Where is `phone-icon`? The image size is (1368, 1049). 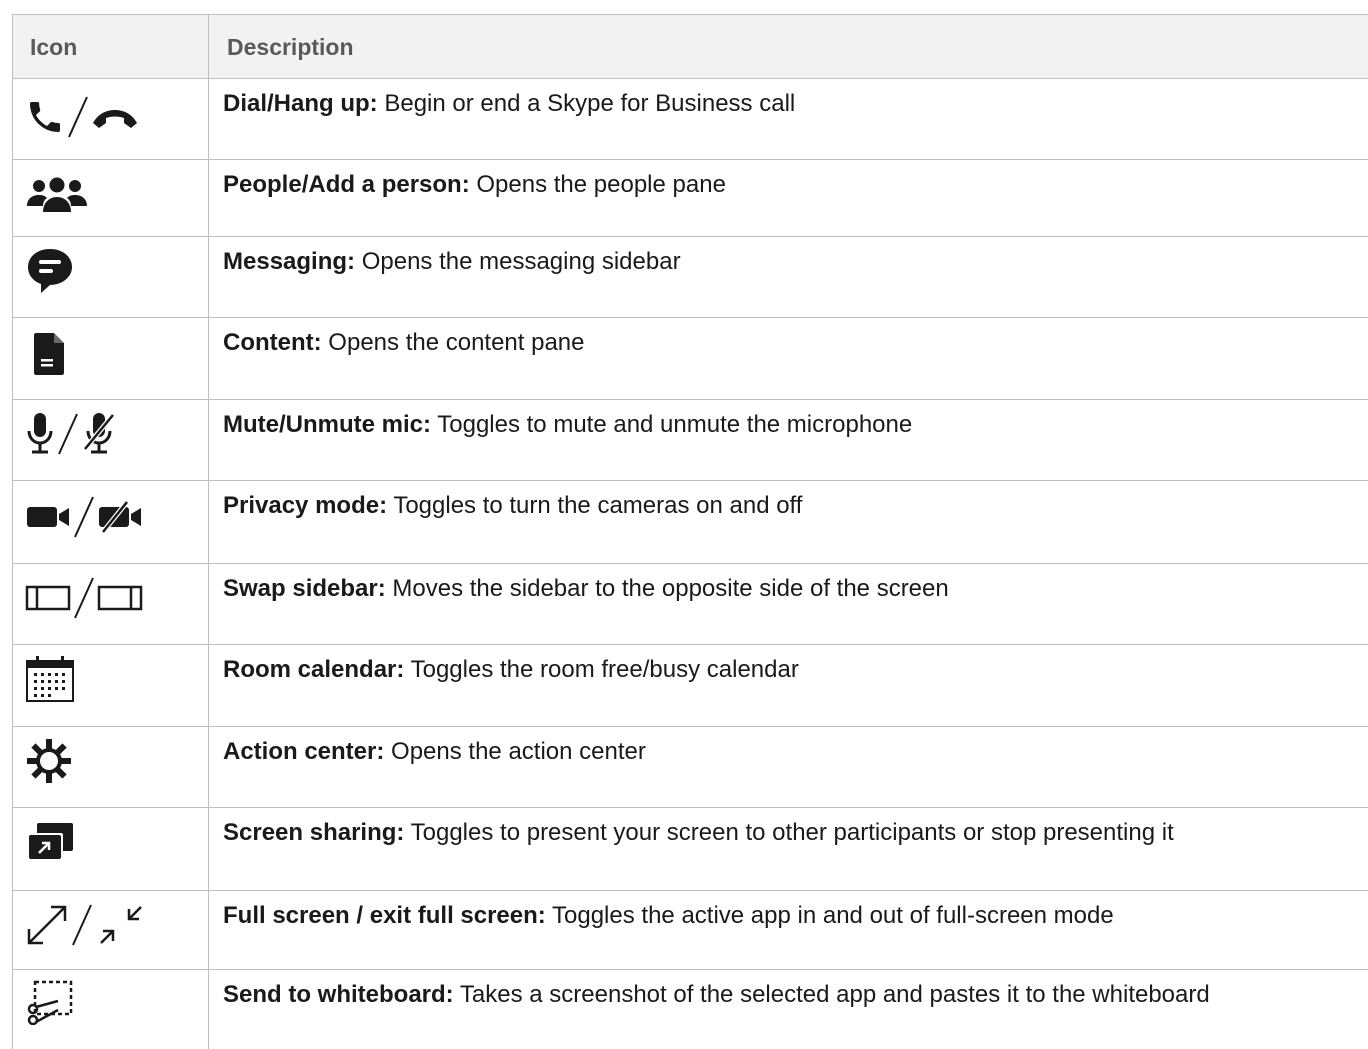
phone-icon is located at coordinates (45, 117).